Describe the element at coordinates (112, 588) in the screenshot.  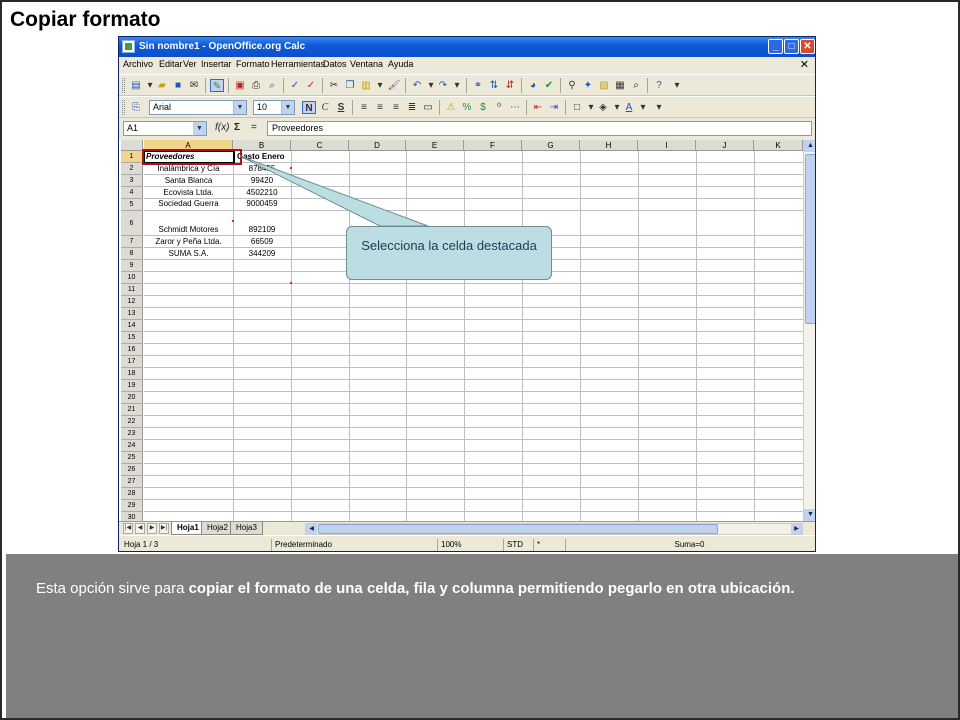
I see `description-prefix: Esta opción sirve para` at that location.